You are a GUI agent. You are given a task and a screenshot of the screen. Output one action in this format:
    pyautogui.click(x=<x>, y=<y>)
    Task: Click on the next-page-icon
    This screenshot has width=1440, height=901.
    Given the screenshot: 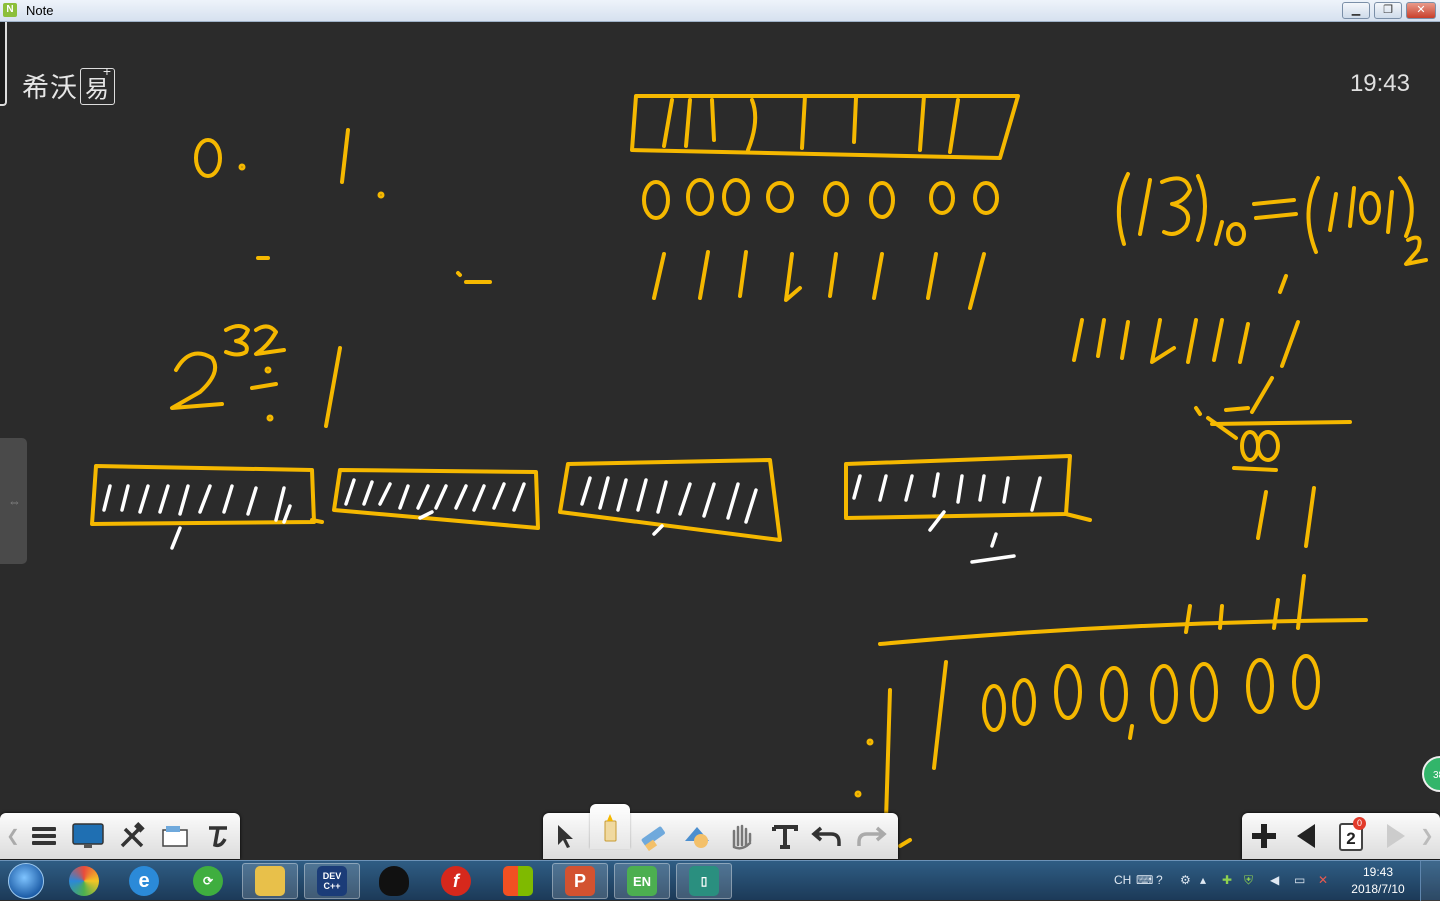 What is the action you would take?
    pyautogui.click(x=1396, y=836)
    